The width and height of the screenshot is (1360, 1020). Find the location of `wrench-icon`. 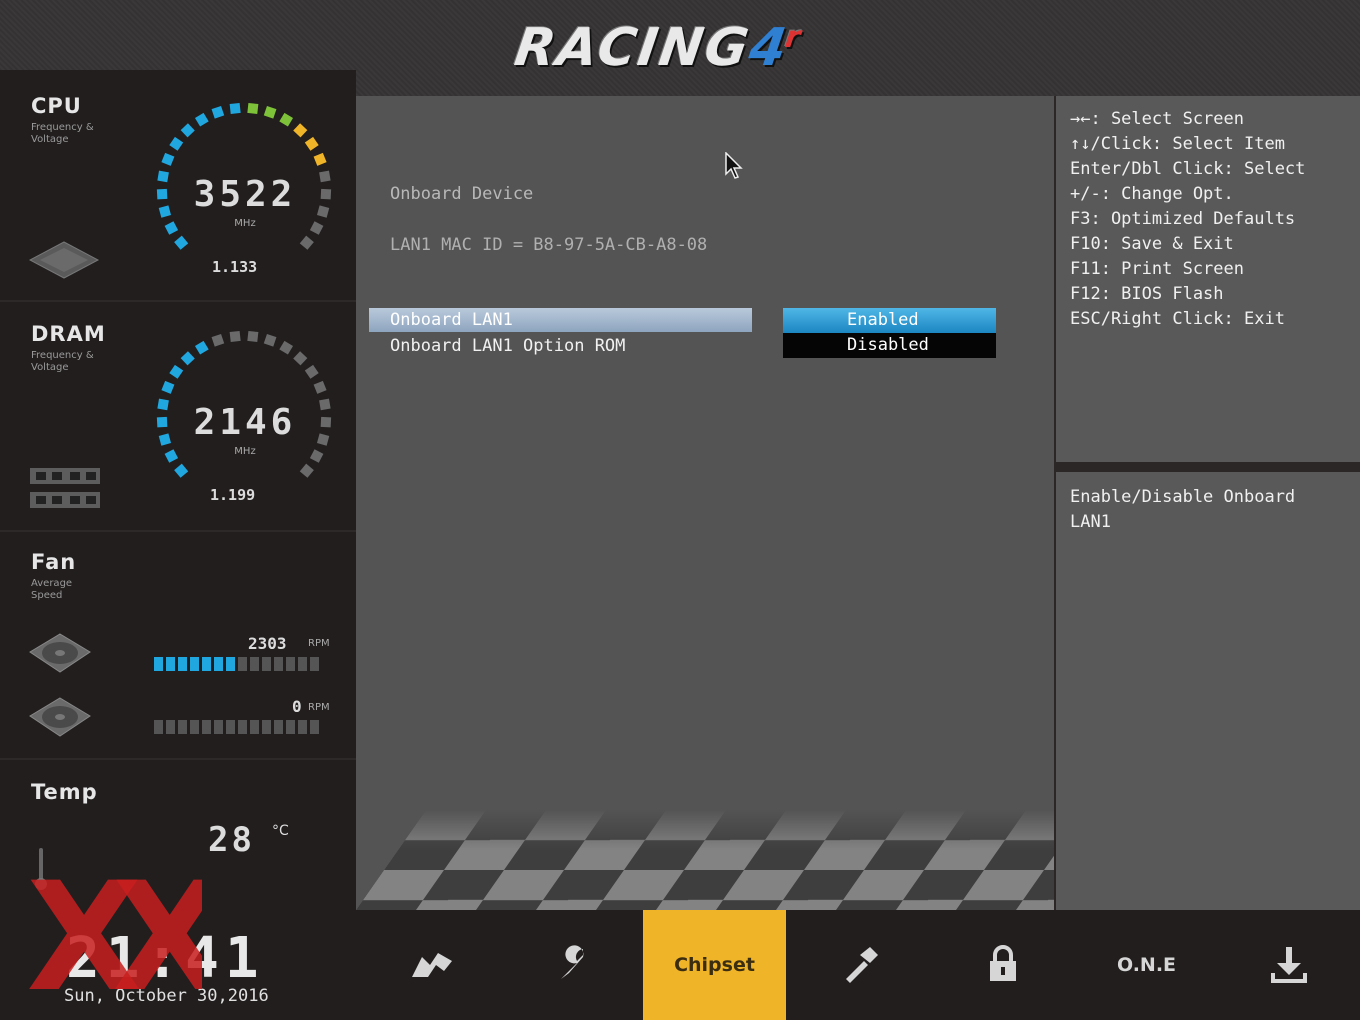

wrench-icon is located at coordinates (571, 962).